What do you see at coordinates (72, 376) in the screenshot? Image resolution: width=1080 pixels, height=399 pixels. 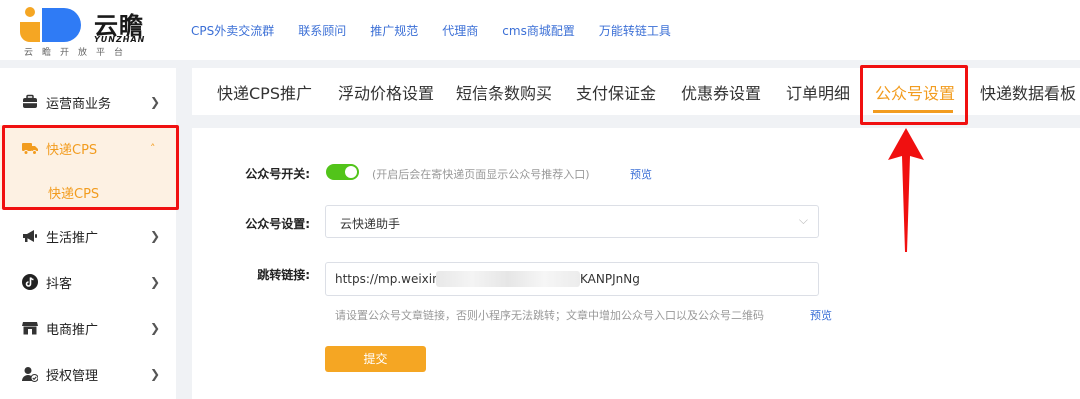 I see `sidebar-item-label: 授权管理` at bounding box center [72, 376].